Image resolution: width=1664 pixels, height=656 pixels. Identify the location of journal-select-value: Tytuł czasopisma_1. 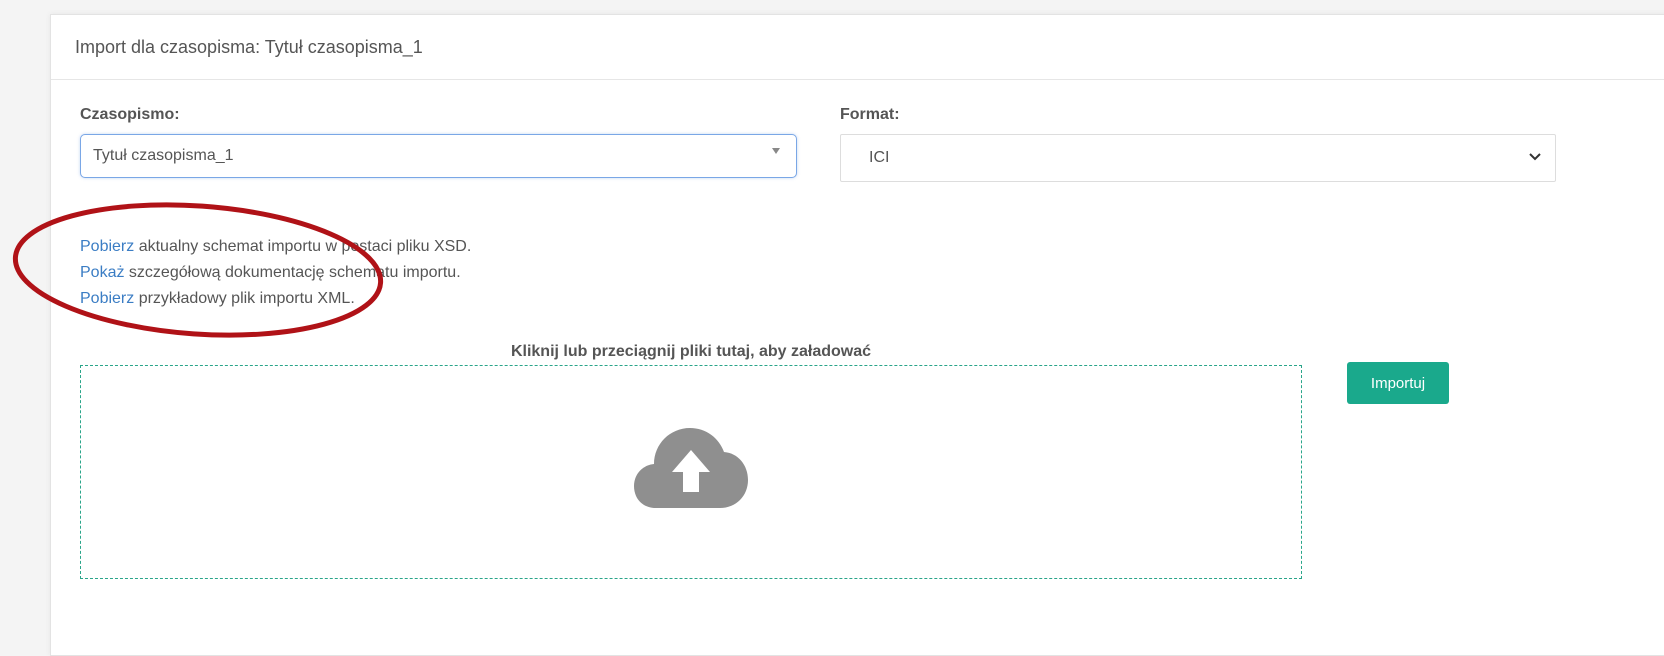
(163, 155).